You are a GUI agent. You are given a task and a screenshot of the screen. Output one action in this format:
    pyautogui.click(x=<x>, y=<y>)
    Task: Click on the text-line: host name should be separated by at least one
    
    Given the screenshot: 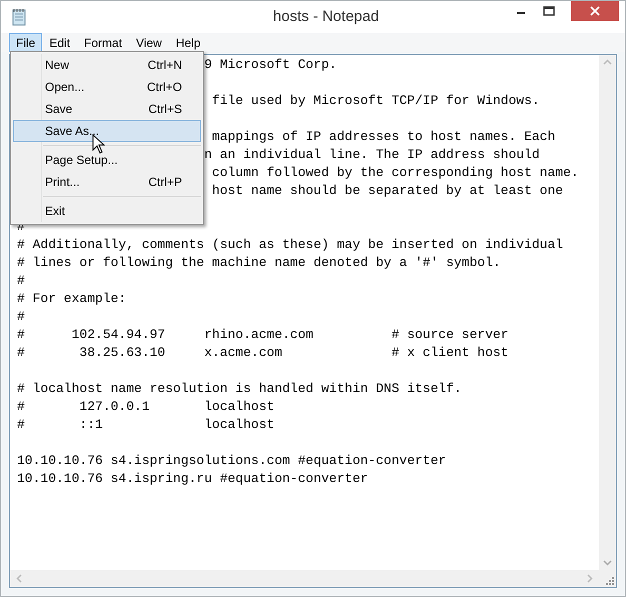 What is the action you would take?
    pyautogui.click(x=387, y=190)
    